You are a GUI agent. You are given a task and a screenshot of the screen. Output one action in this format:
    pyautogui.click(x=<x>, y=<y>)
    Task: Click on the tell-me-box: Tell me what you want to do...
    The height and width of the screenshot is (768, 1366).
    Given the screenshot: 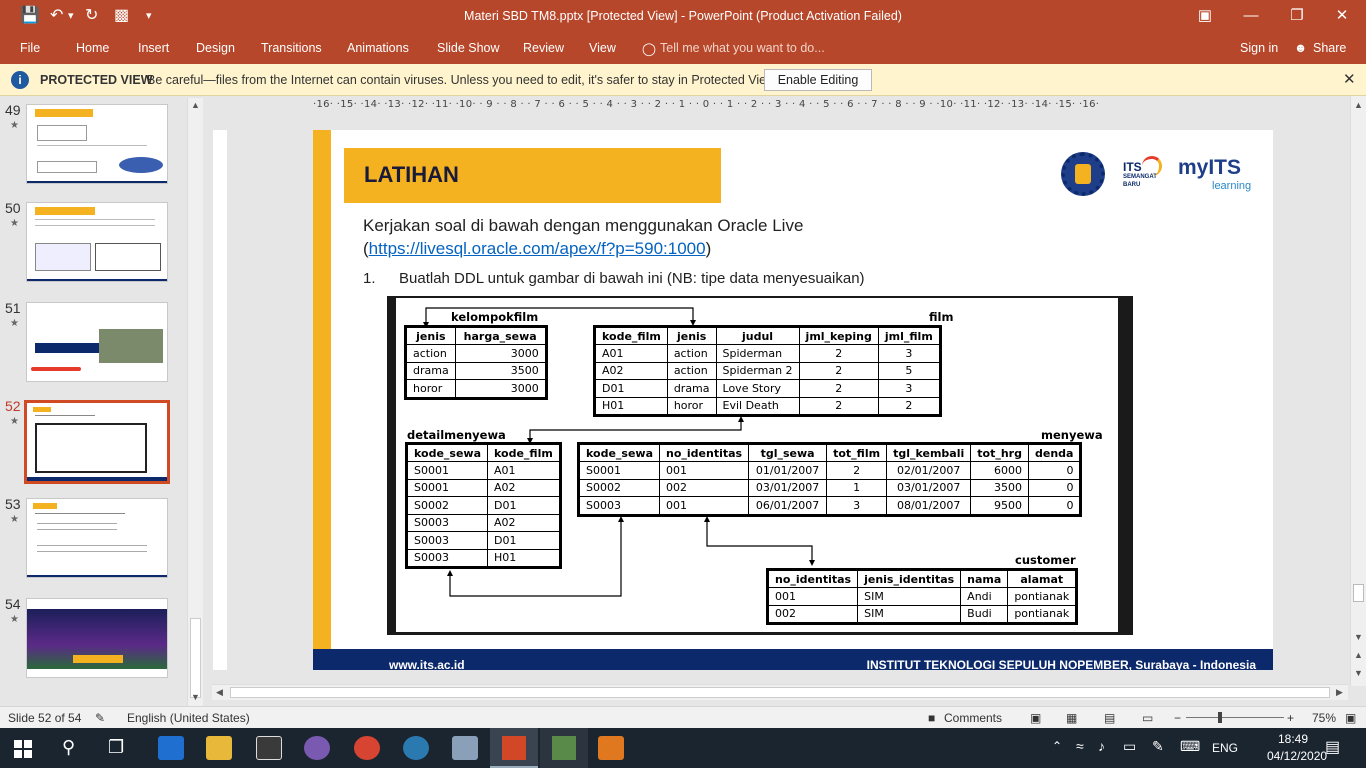 What is the action you would take?
    pyautogui.click(x=742, y=48)
    